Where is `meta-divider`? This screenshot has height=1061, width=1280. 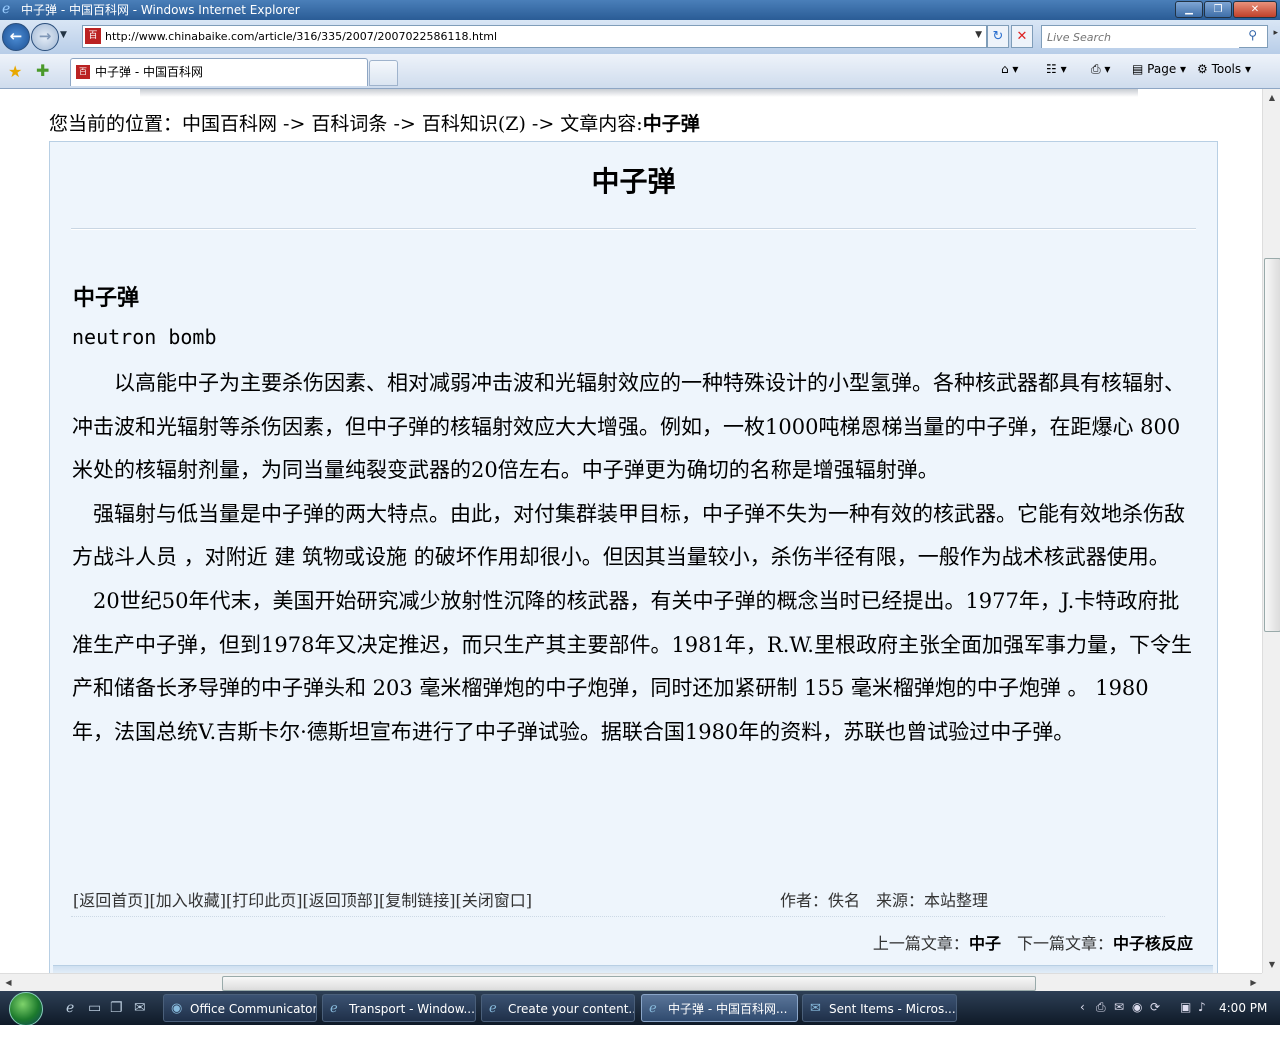 meta-divider is located at coordinates (618, 916).